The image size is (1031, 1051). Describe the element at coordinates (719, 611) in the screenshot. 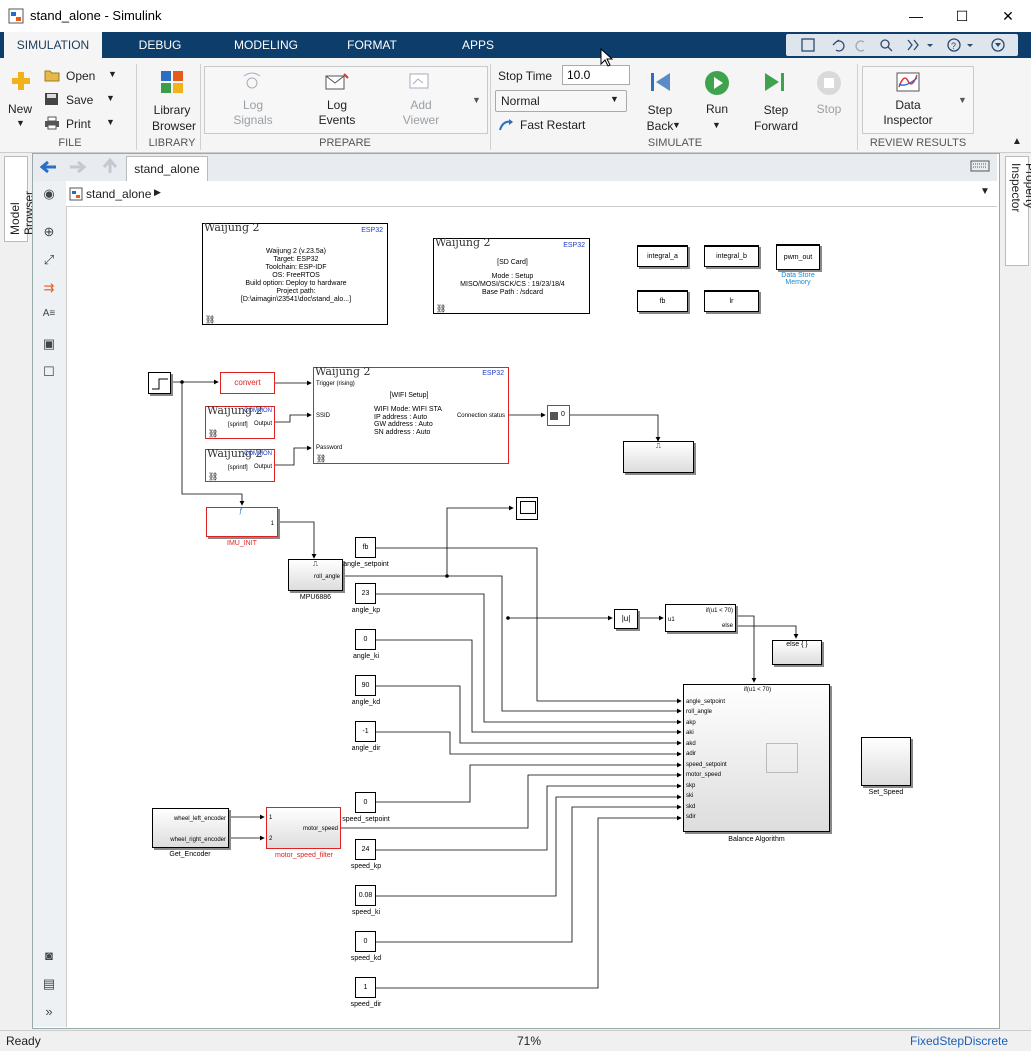

I see `if-condition-port: if(u1 < 70)` at that location.